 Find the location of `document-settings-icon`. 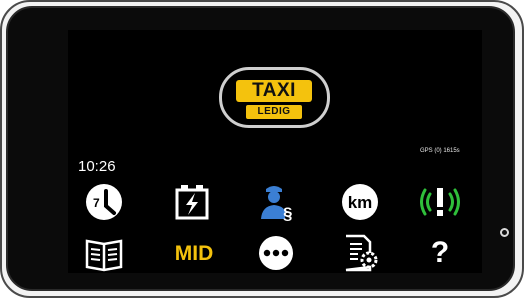

document-settings-icon is located at coordinates (361, 253).